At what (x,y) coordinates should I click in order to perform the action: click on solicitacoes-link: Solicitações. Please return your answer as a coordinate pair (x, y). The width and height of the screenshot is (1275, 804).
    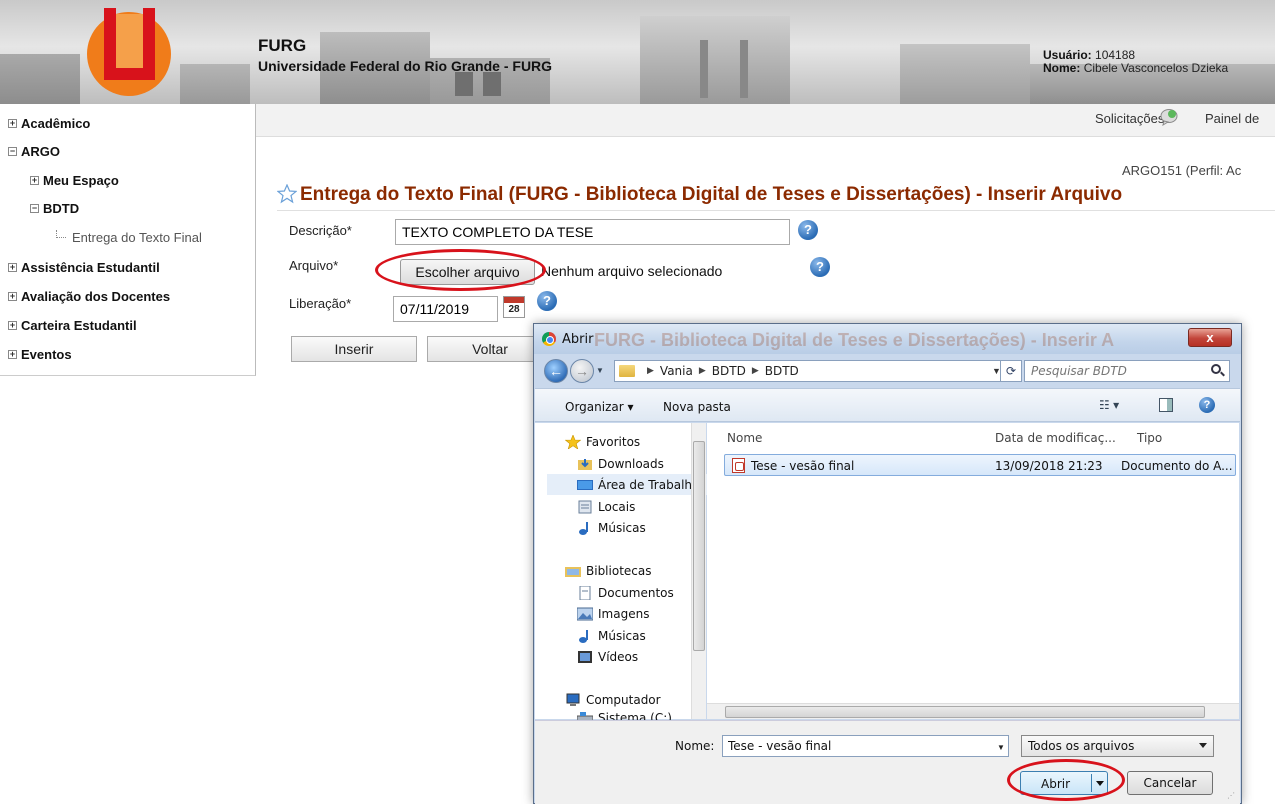
    Looking at the image, I should click on (1129, 118).